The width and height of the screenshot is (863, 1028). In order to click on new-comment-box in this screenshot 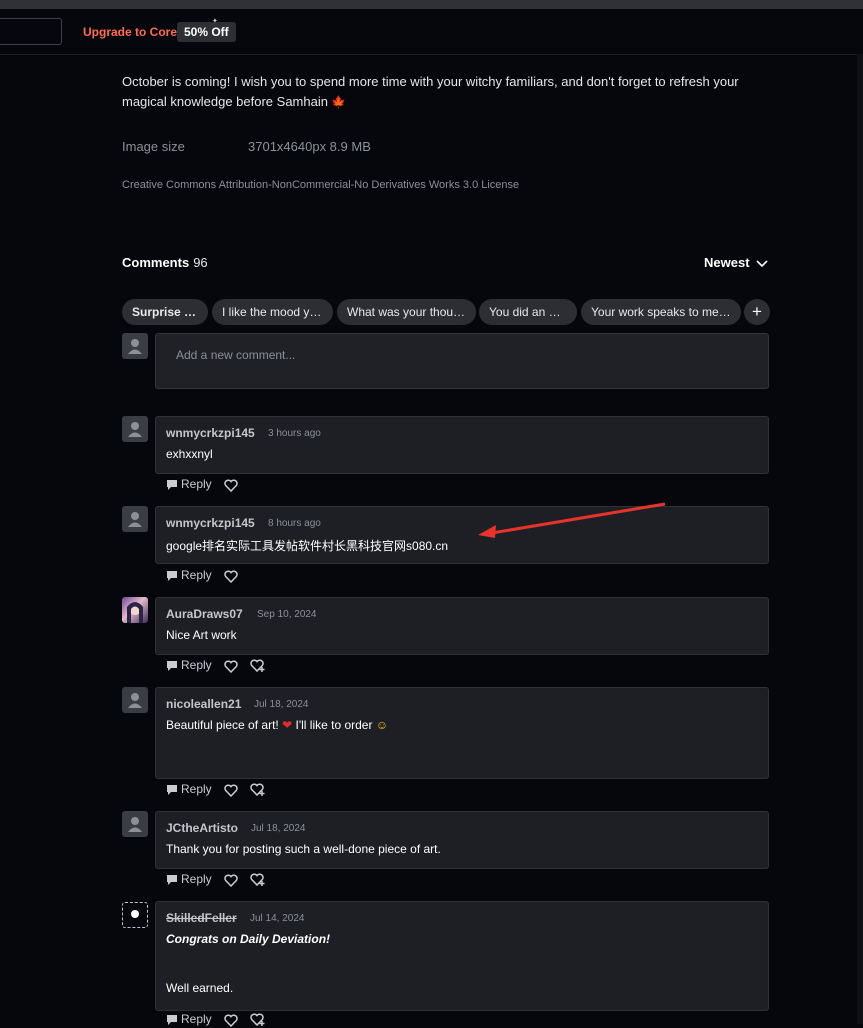, I will do `click(462, 361)`.